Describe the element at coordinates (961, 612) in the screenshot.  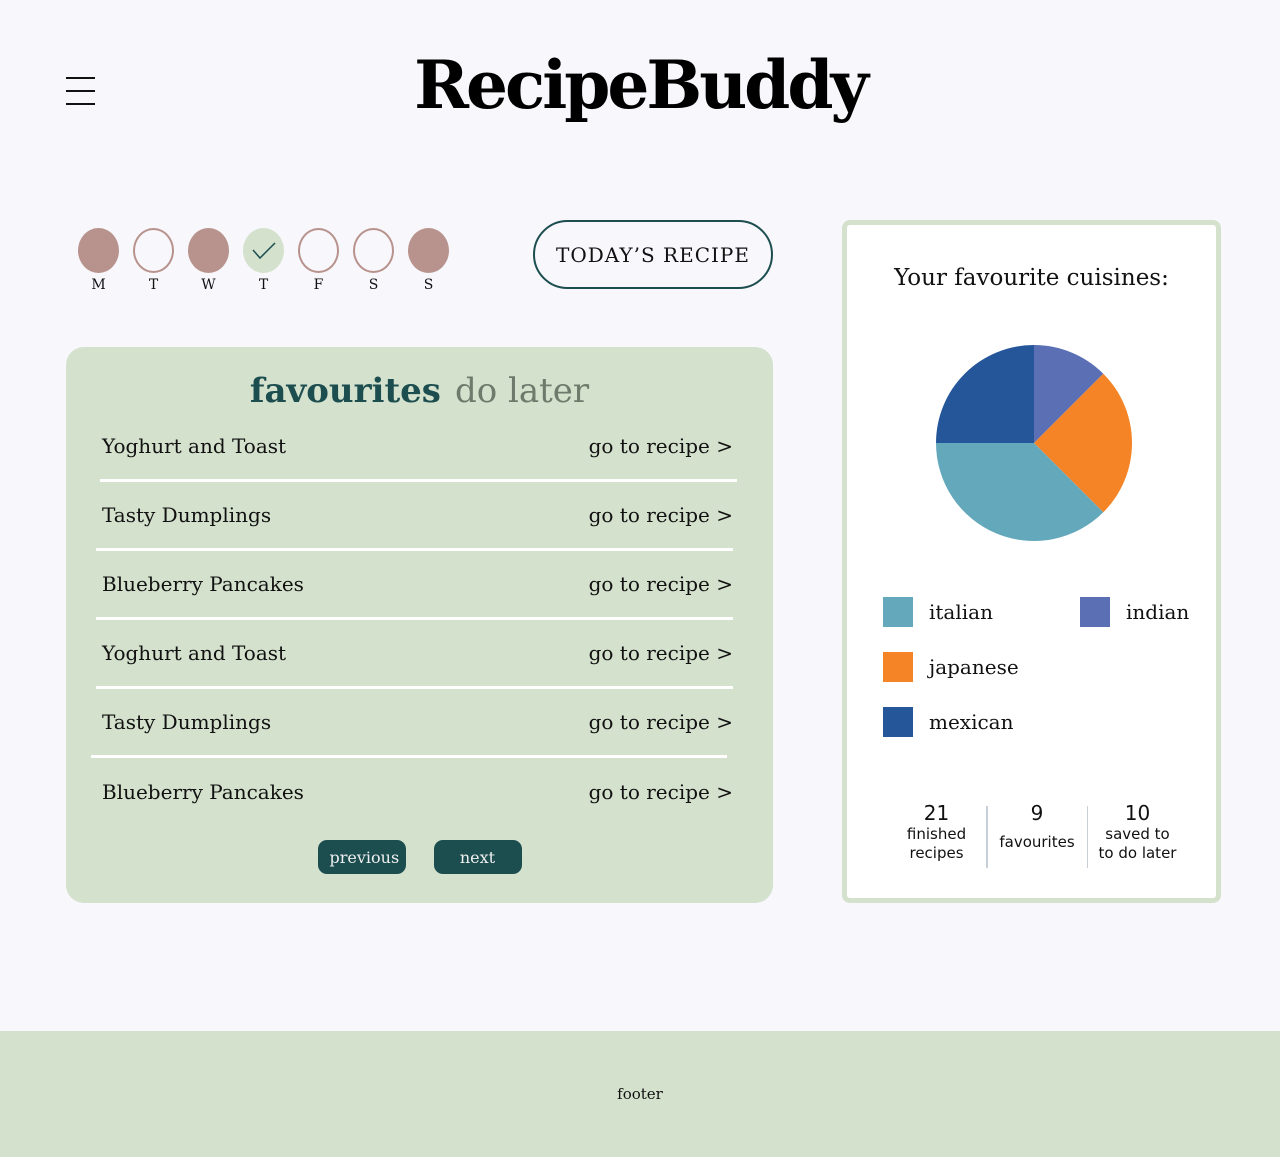
I see `legend-label: italian` at that location.